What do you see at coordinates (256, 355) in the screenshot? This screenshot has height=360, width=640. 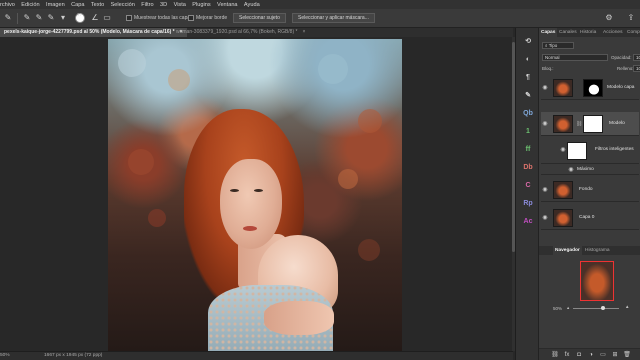 I see `status-bar: 50% 1667 px x 1945 px (72 ppp)` at bounding box center [256, 355].